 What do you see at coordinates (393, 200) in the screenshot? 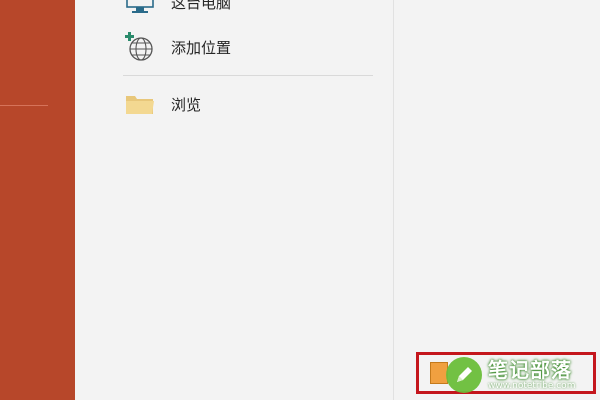
I see `pane-separator` at bounding box center [393, 200].